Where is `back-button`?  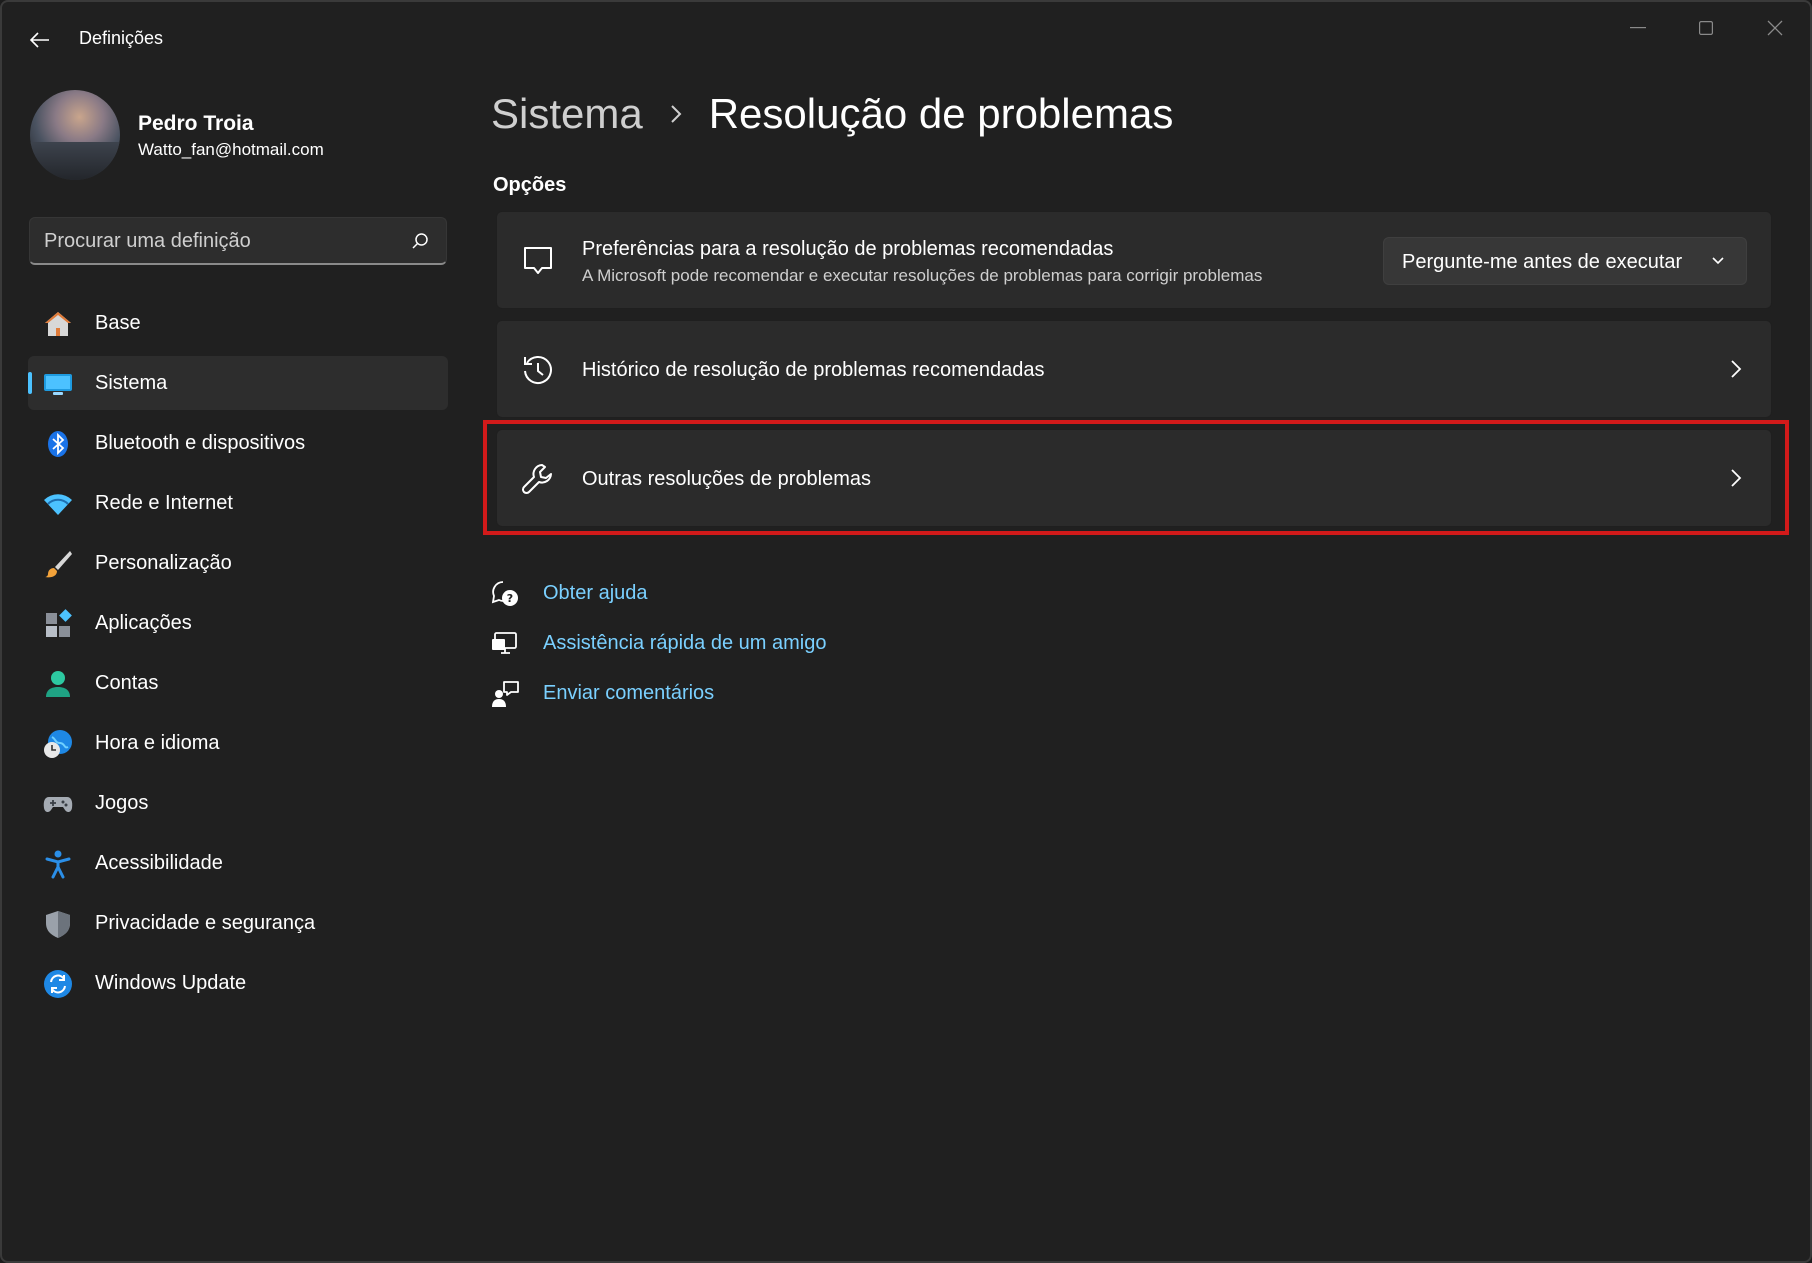 back-button is located at coordinates (40, 40).